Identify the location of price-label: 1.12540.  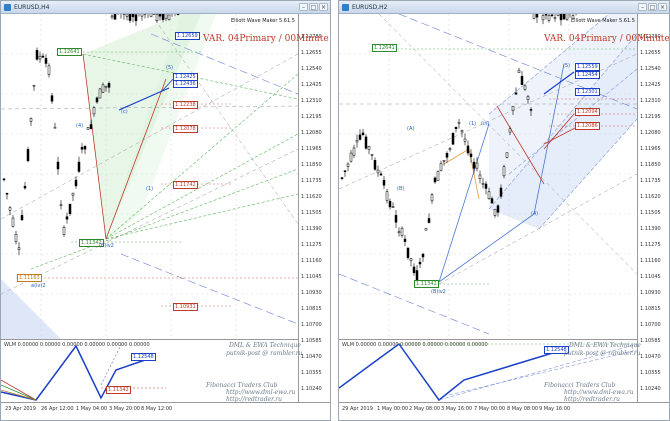
(311, 69).